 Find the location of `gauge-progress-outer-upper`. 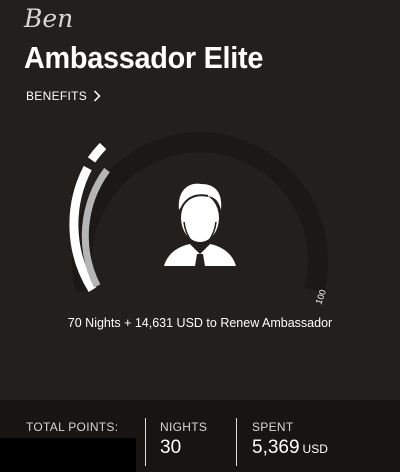

gauge-progress-outer-upper is located at coordinates (97, 152).